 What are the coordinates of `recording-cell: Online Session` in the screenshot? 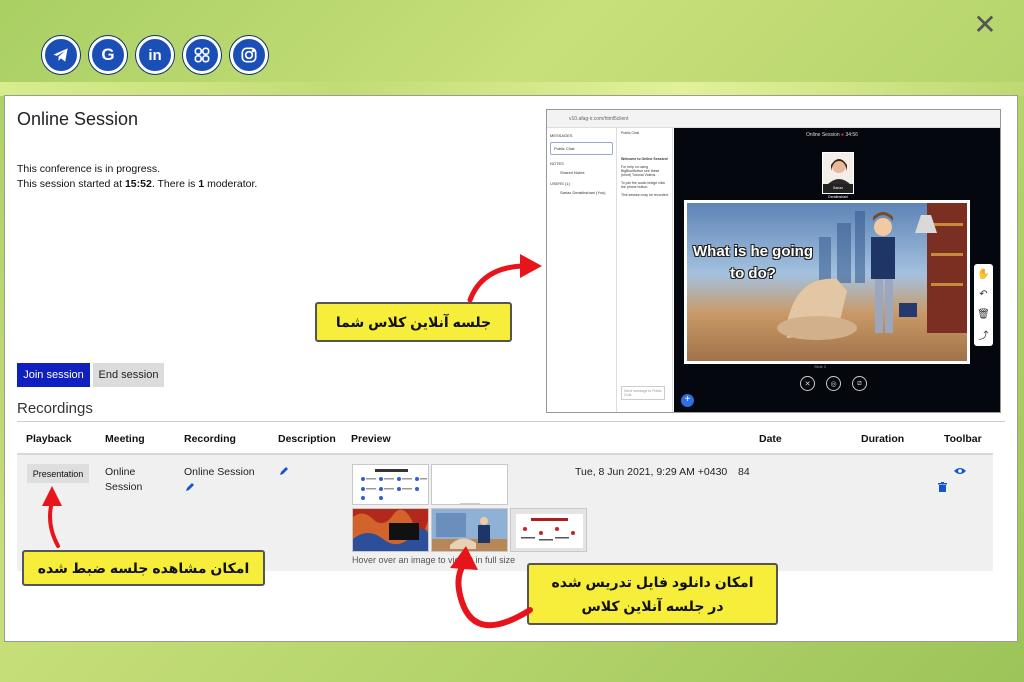 It's located at (219, 472).